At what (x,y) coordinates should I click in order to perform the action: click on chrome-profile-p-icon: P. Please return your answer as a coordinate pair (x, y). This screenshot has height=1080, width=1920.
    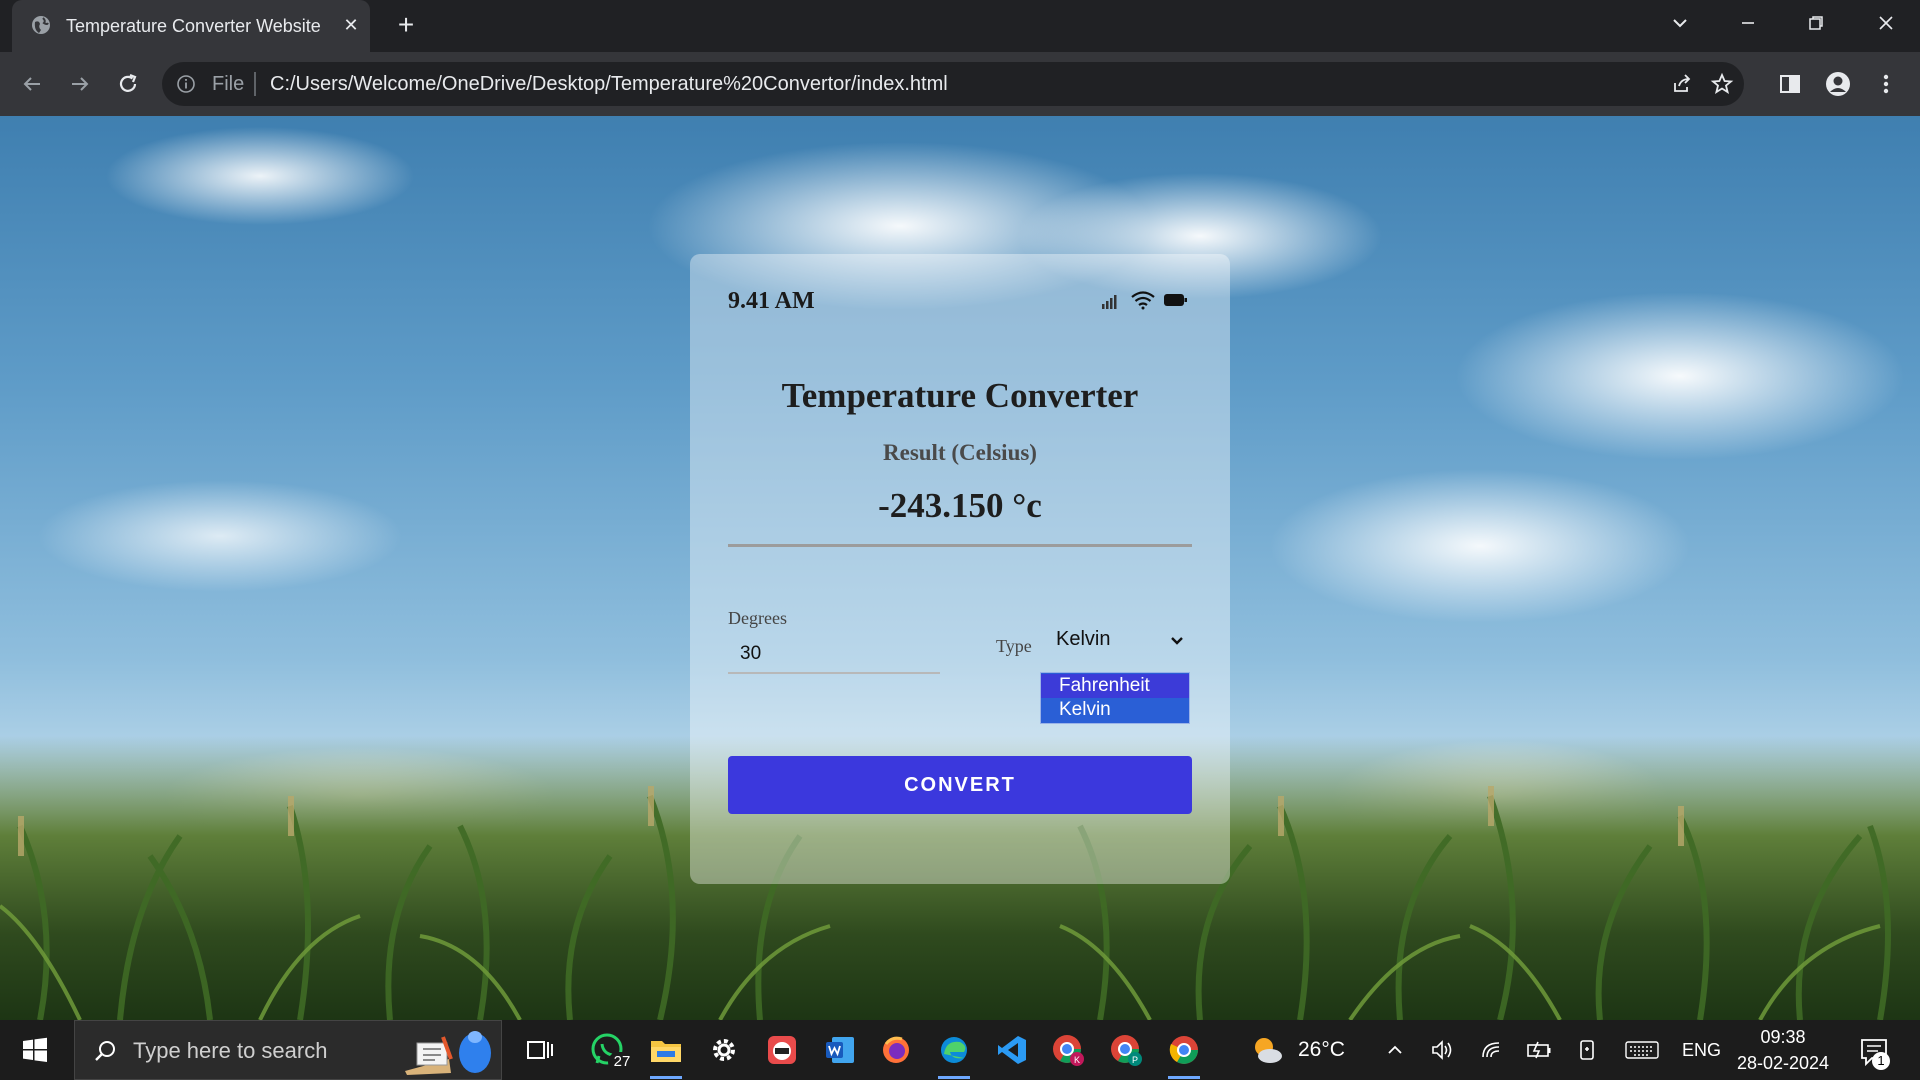
    Looking at the image, I should click on (1126, 1050).